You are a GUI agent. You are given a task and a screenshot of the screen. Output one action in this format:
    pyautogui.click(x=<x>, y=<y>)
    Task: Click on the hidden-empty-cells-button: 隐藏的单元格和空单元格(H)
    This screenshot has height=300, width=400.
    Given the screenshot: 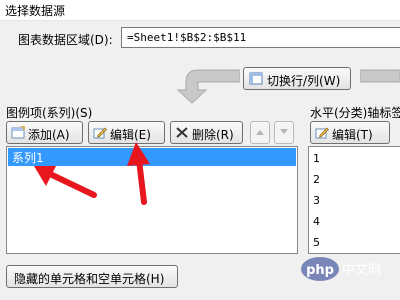 What is the action you would take?
    pyautogui.click(x=92, y=276)
    